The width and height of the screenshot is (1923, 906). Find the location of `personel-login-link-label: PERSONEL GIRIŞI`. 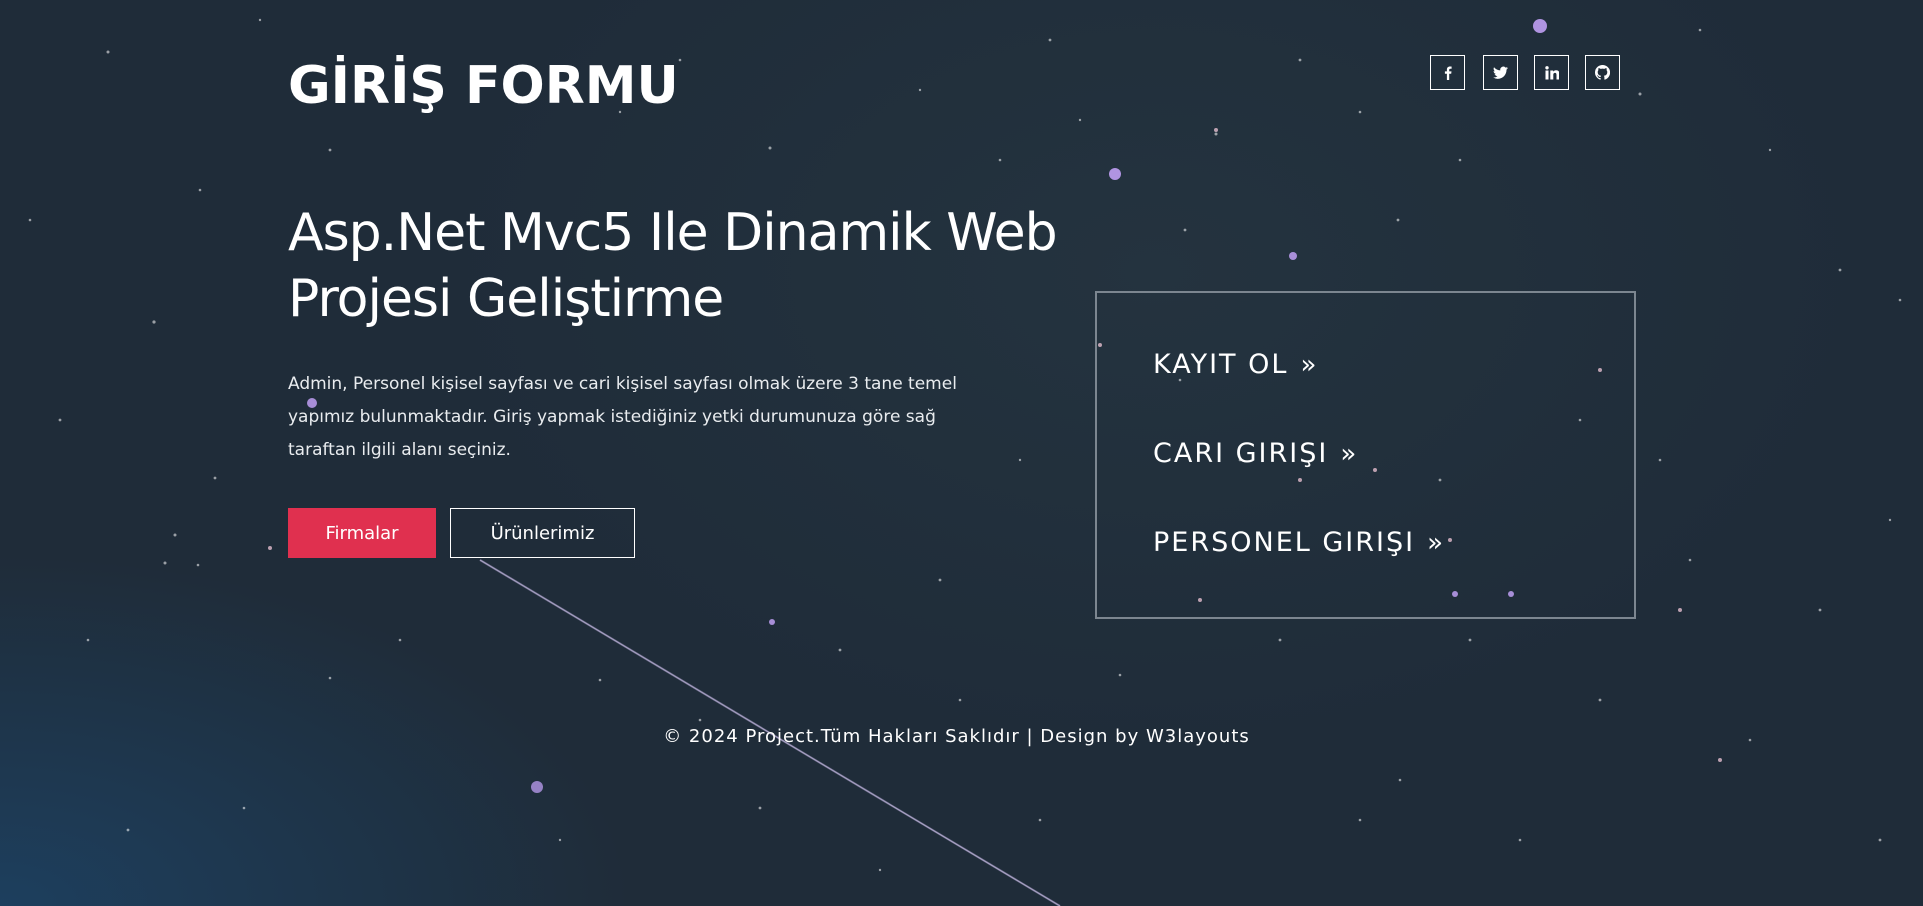

personel-login-link-label: PERSONEL GIRIŞI is located at coordinates (1284, 542).